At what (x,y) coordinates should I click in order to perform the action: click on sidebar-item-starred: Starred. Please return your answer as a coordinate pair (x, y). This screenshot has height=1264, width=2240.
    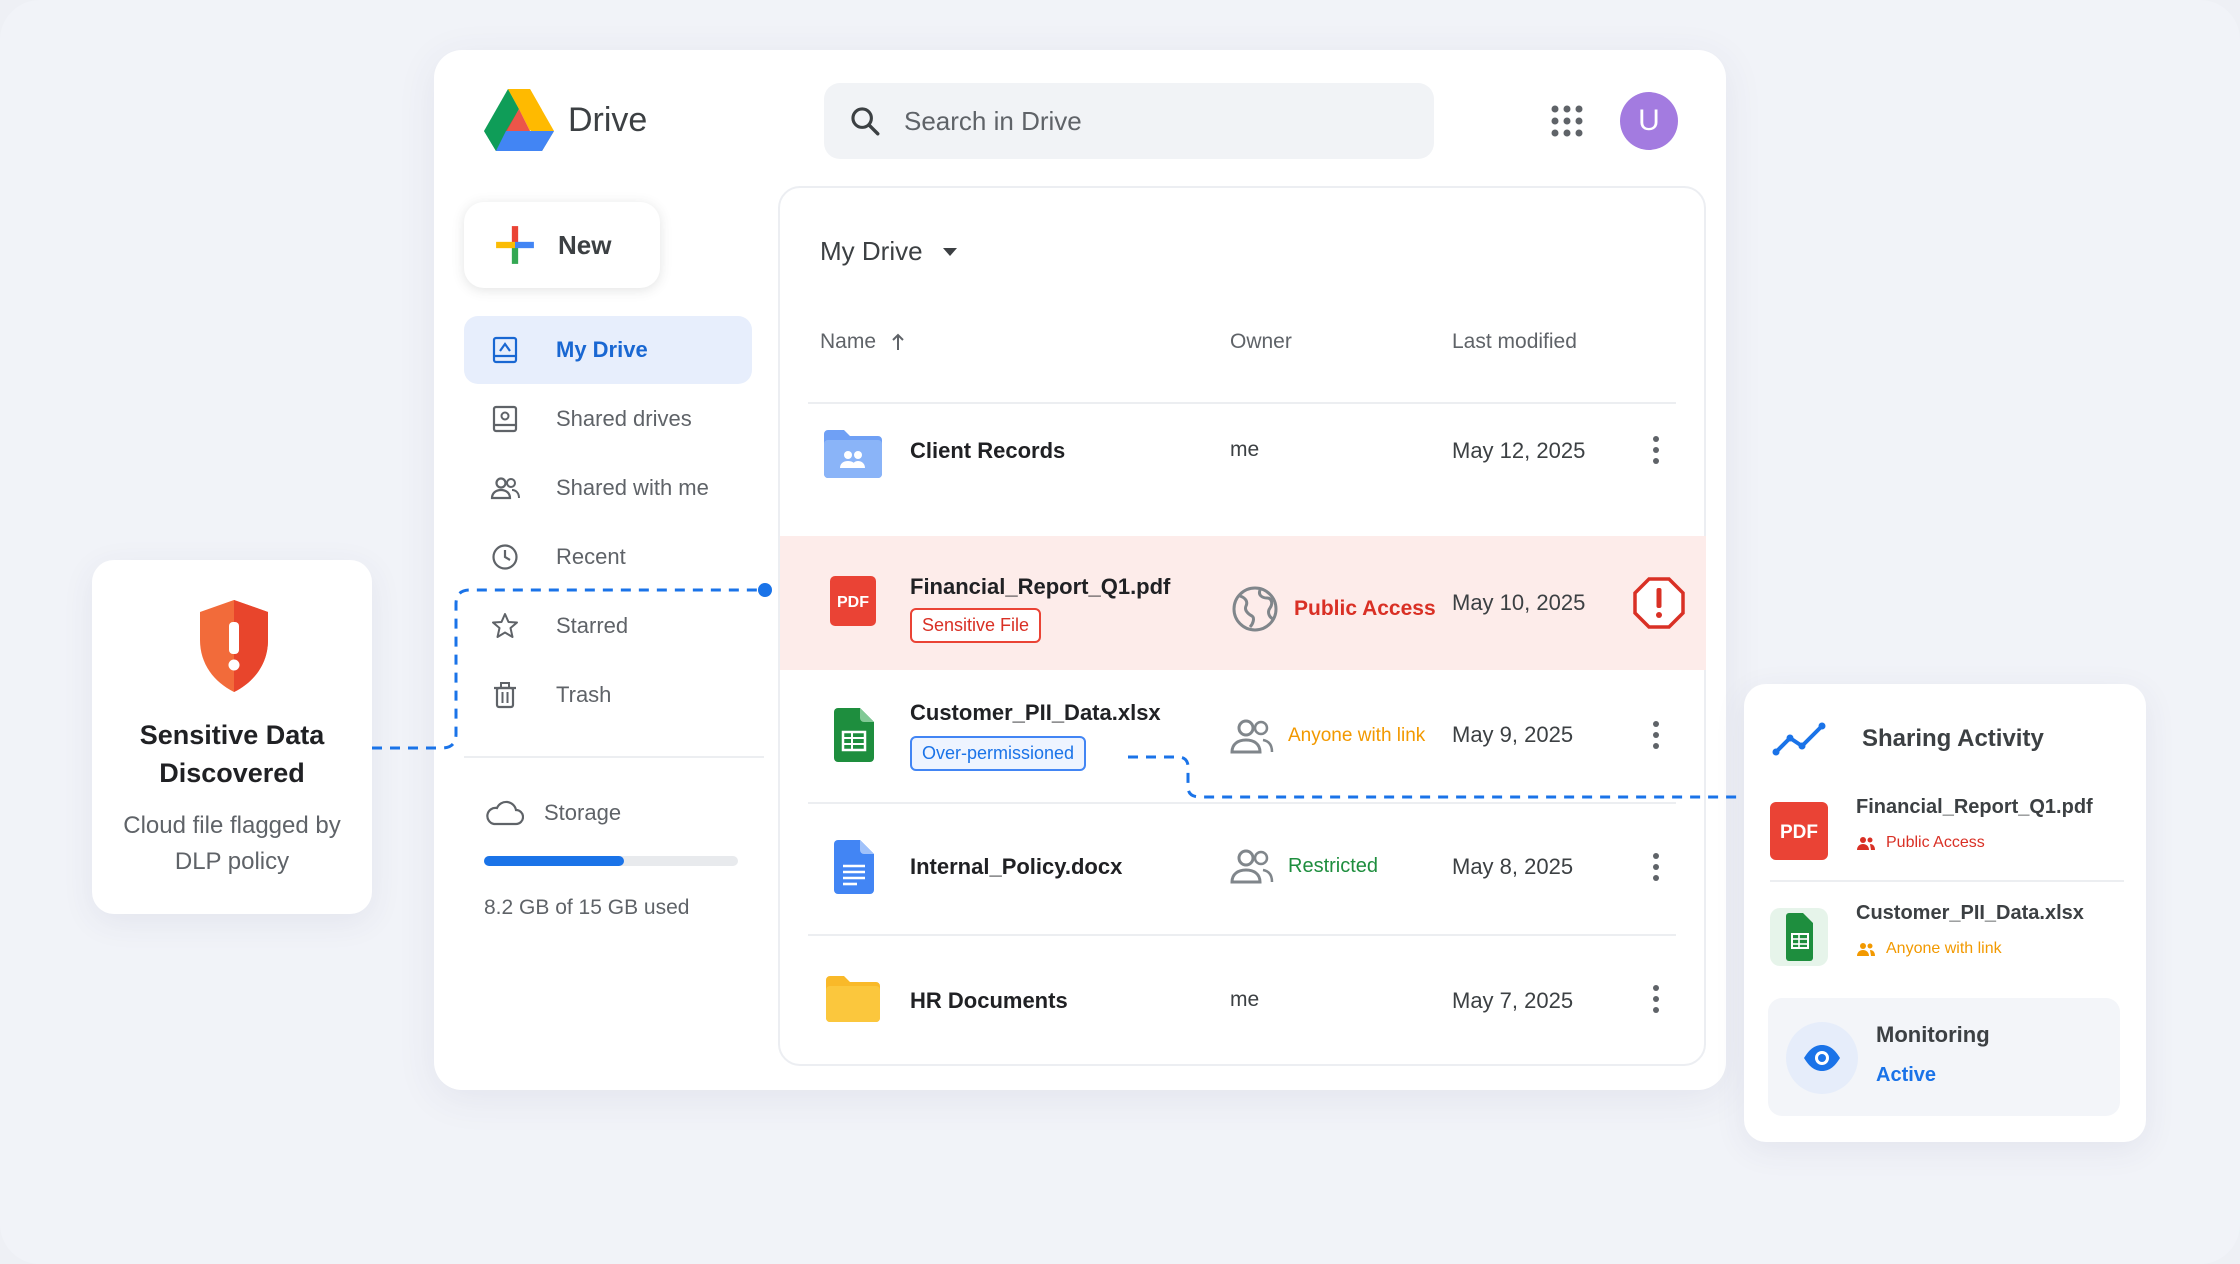
    Looking at the image, I should click on (608, 626).